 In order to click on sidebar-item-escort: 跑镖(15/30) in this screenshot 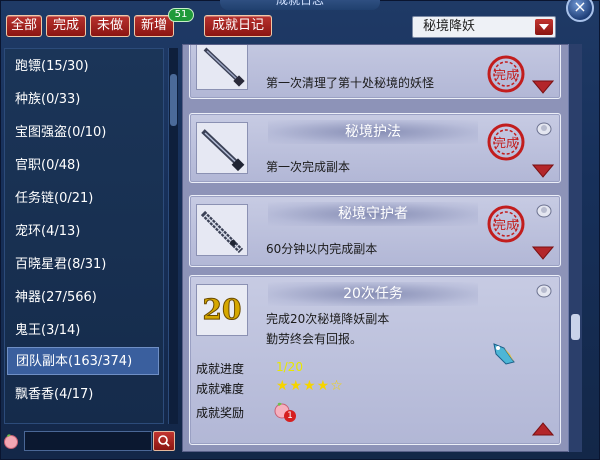, I will do `click(83, 67)`.